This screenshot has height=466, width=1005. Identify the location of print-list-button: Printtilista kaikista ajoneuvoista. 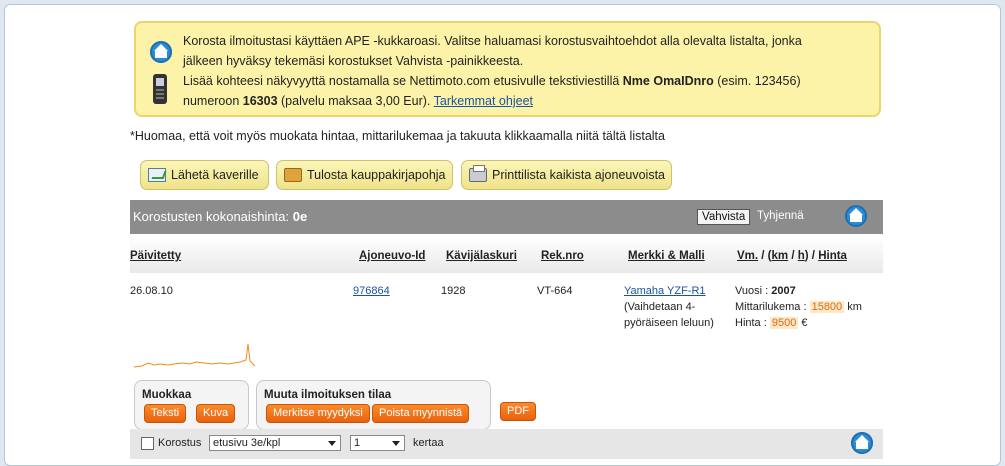
(566, 175).